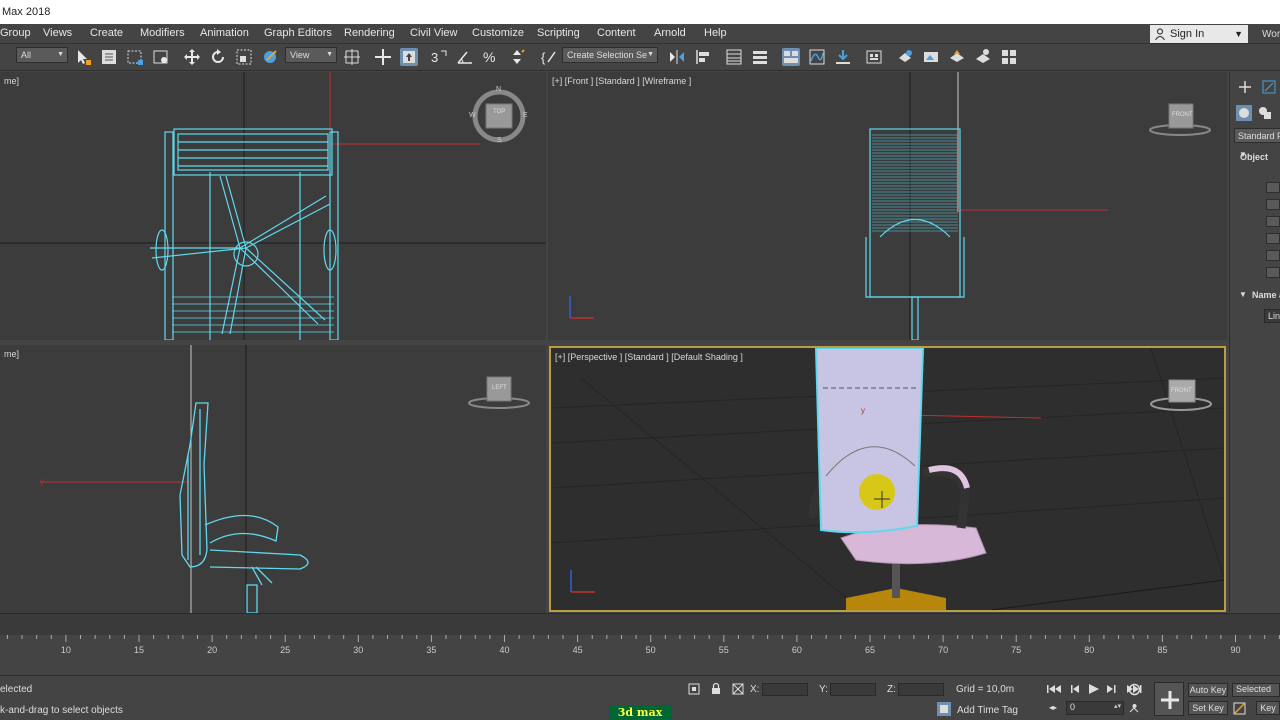  What do you see at coordinates (369, 33) in the screenshot?
I see `menu-rendering: Rendering` at bounding box center [369, 33].